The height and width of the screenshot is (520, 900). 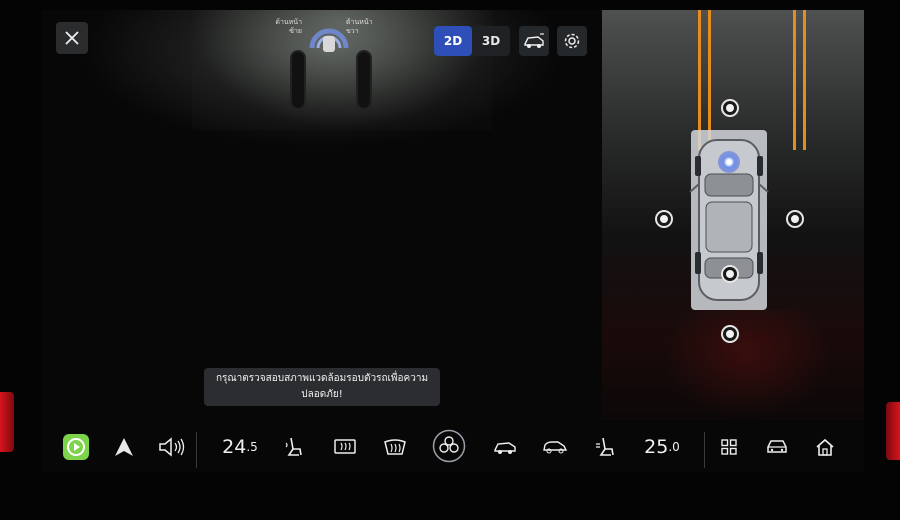 I want to click on seat-heat-icon, so click(x=293, y=446).